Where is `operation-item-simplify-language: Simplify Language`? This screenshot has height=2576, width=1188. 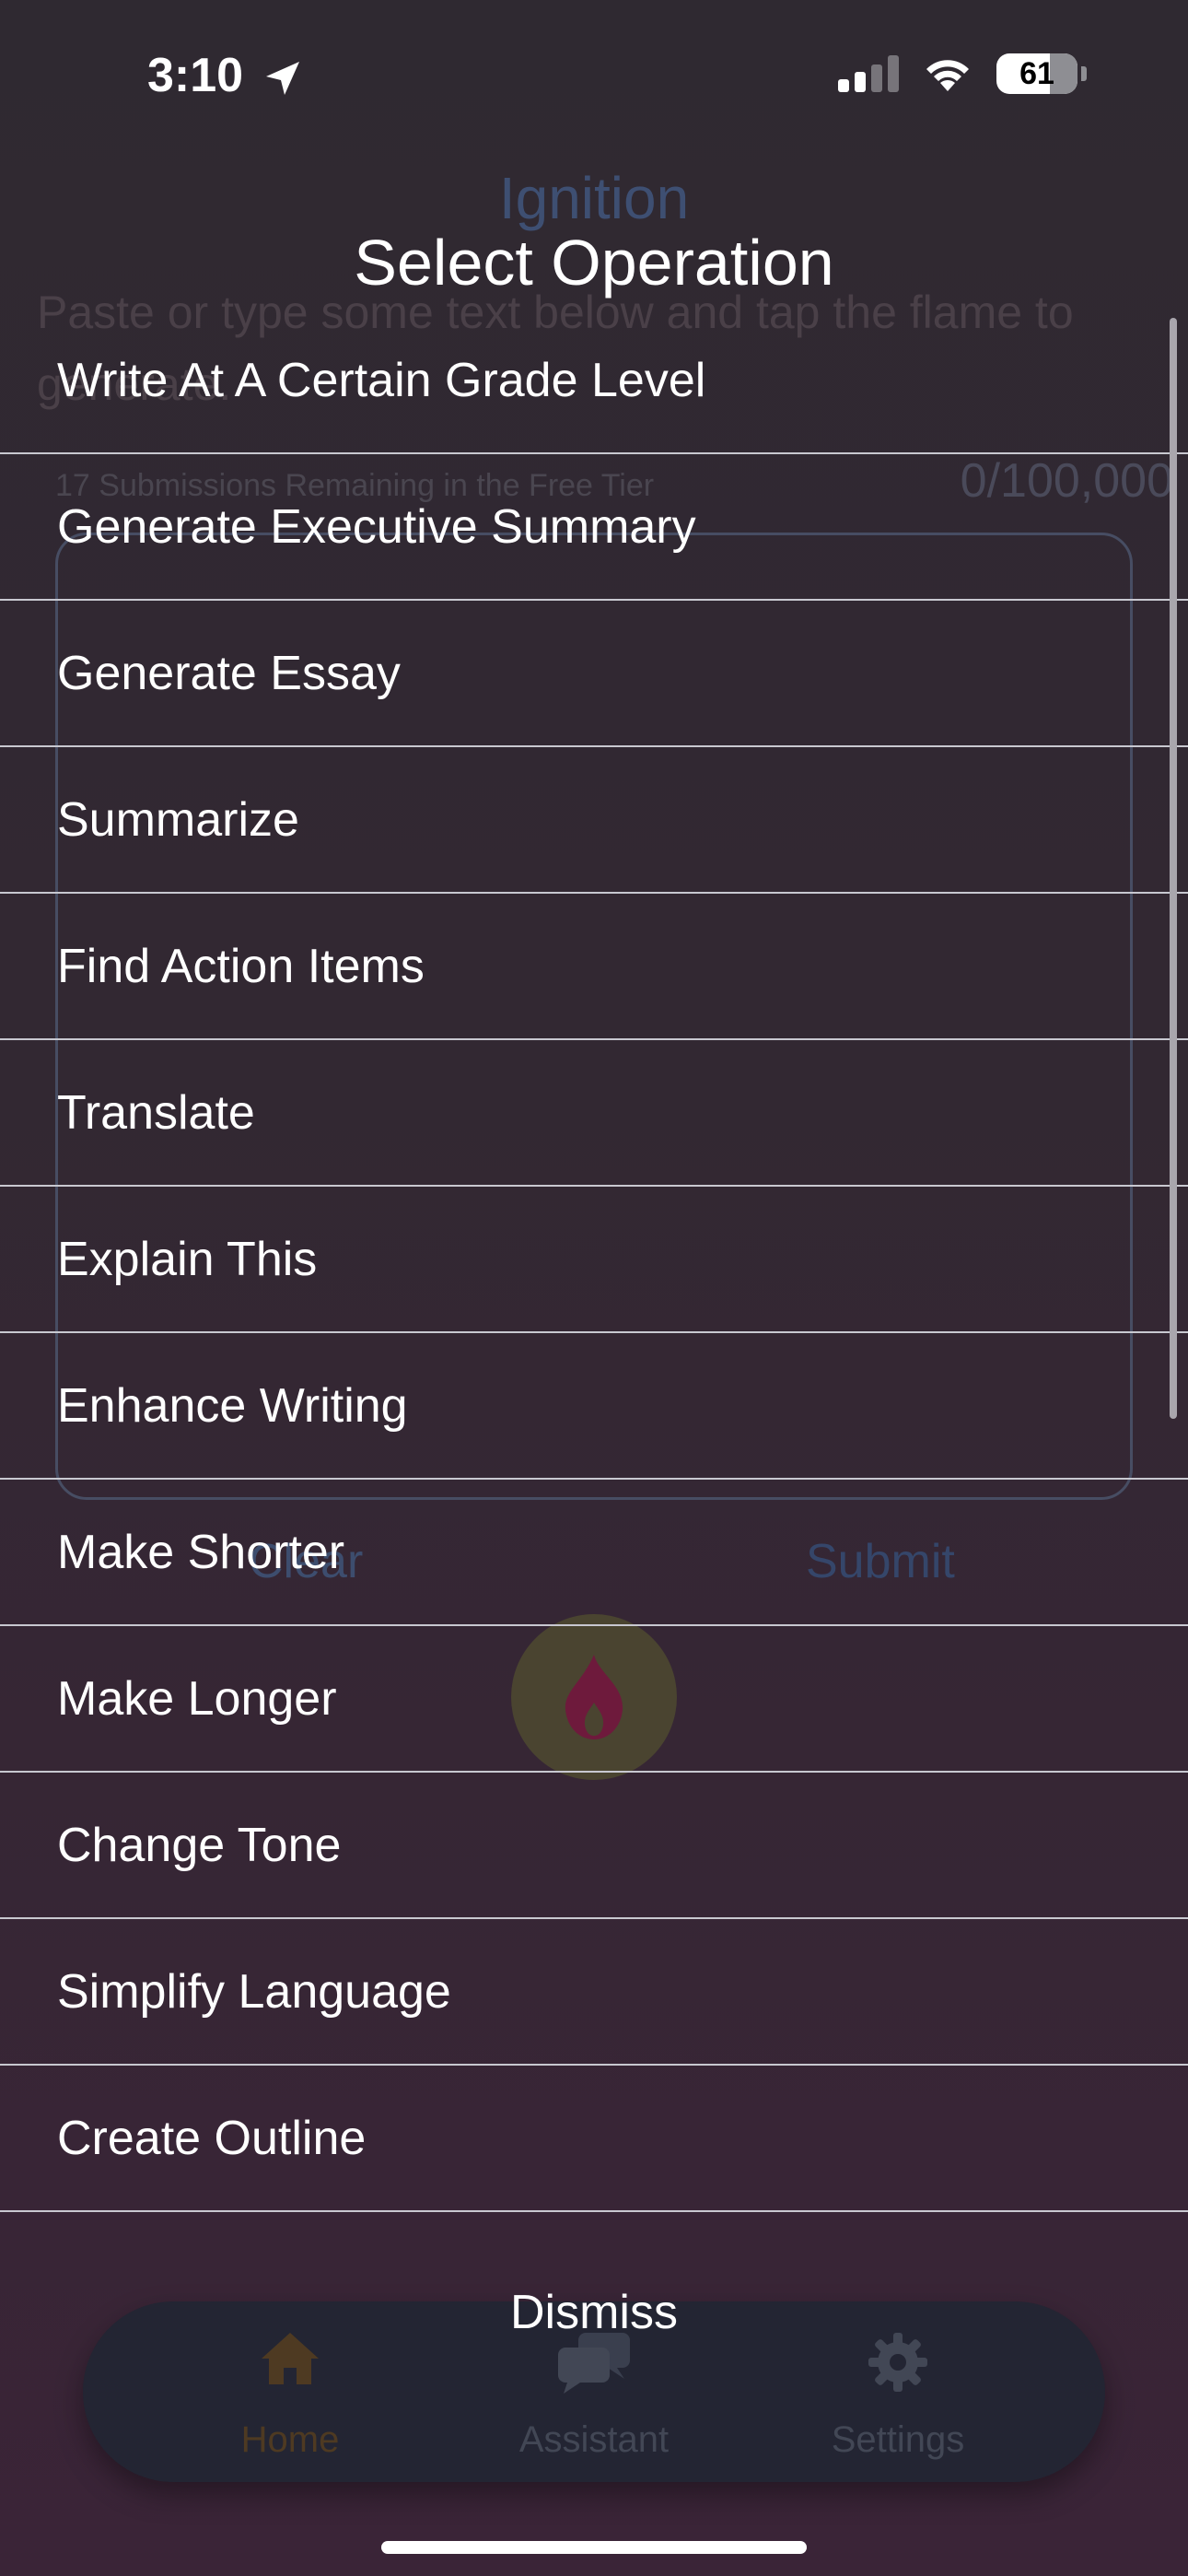
operation-item-simplify-language: Simplify Language is located at coordinates (594, 1993).